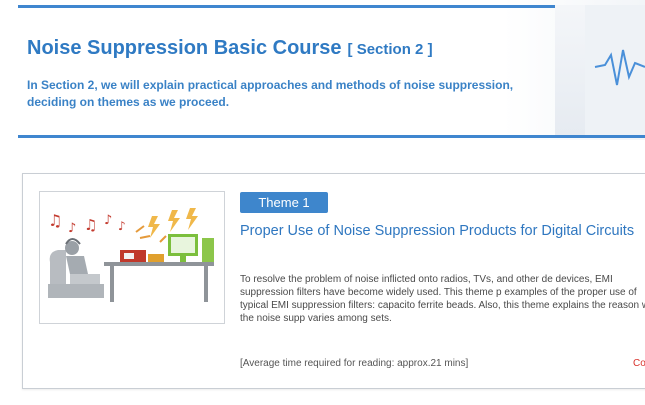  I want to click on header-bottom-rule, so click(331, 136).